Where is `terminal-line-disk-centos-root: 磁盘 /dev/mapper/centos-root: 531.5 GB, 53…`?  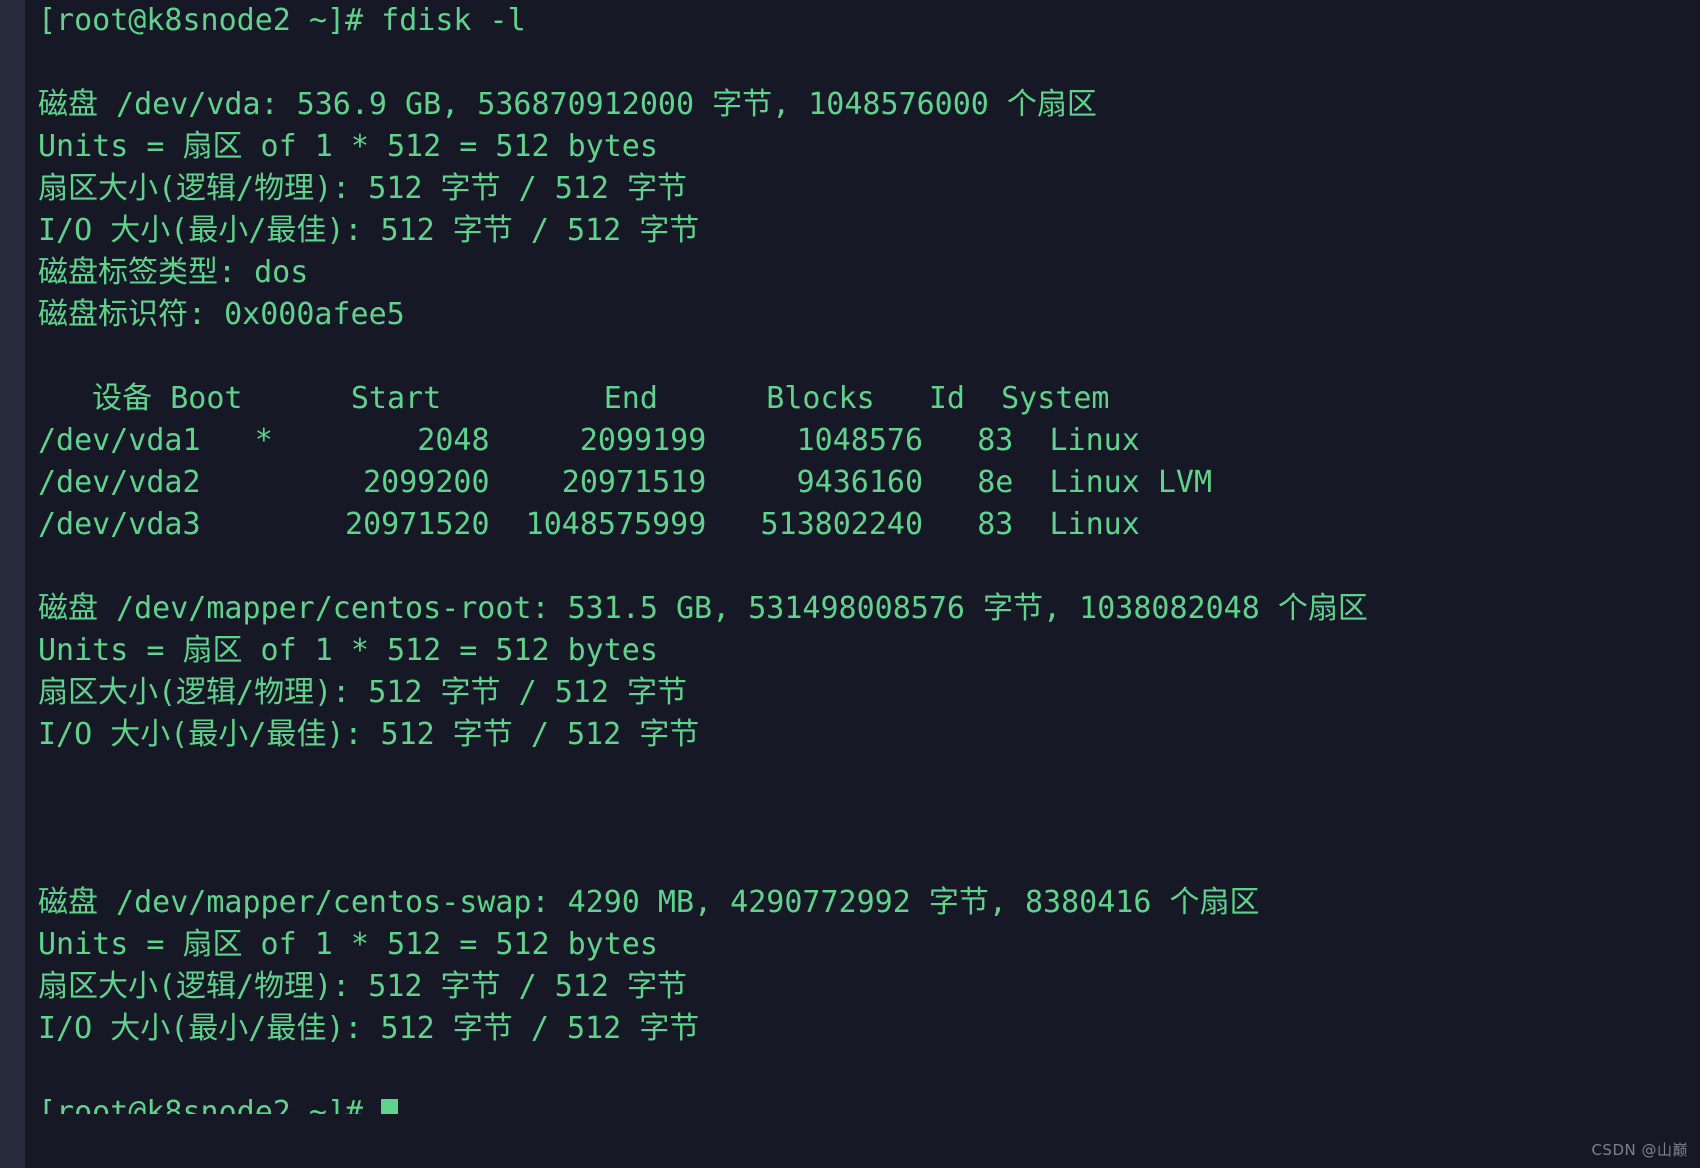 terminal-line-disk-centos-root: 磁盘 /dev/mapper/centos-root: 531.5 GB, 53… is located at coordinates (703, 608).